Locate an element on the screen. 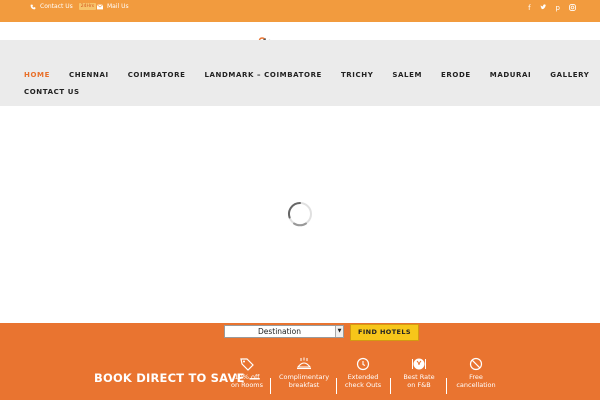 The width and height of the screenshot is (600, 400). benefit-line1: Extended is located at coordinates (363, 377).